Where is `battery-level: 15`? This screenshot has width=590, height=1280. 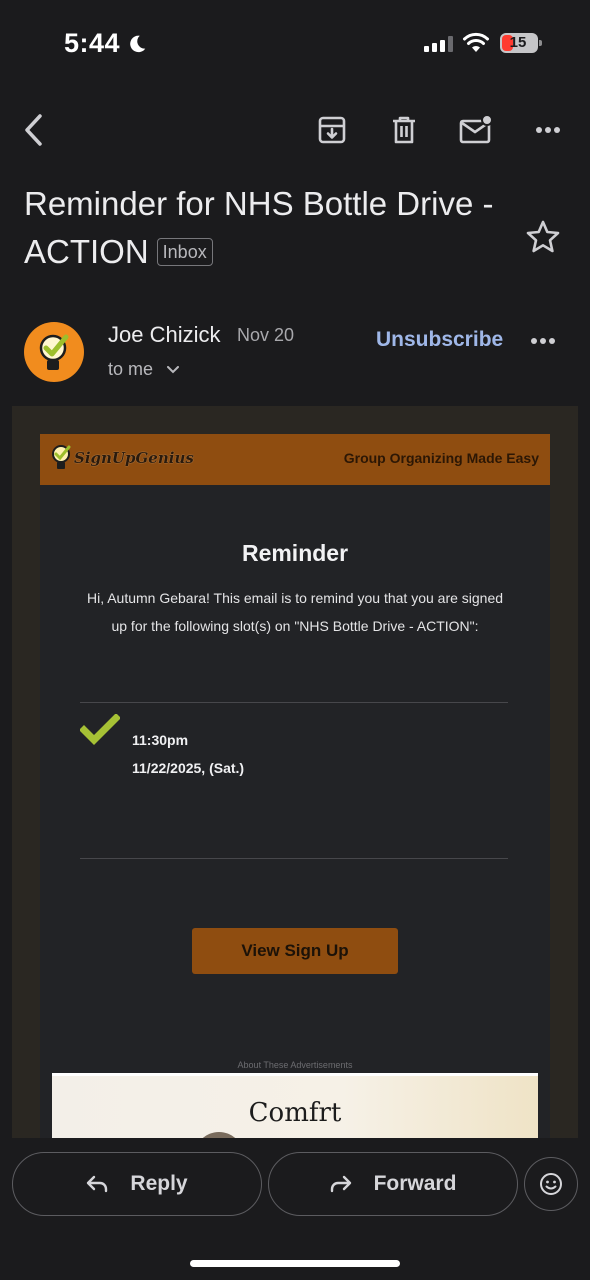 battery-level: 15 is located at coordinates (518, 42).